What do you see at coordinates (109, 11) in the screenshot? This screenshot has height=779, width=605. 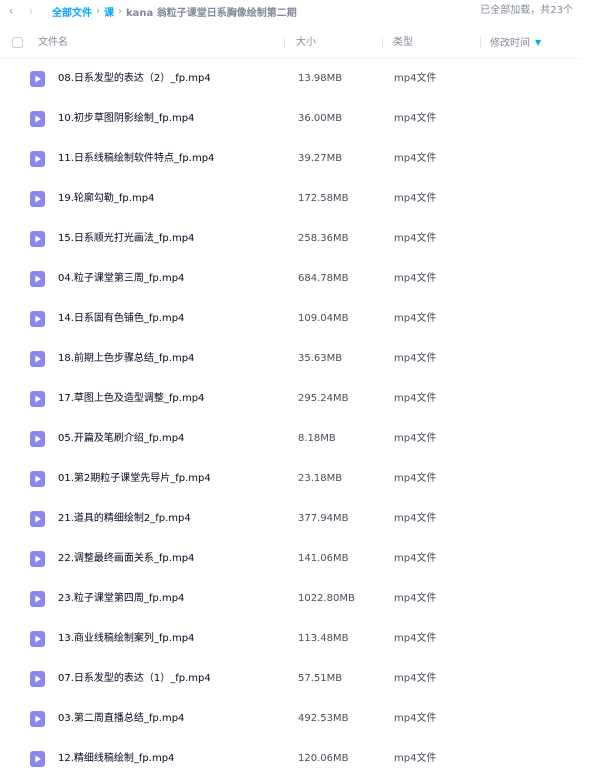 I see `breadcrumb-folder-link: 课` at bounding box center [109, 11].